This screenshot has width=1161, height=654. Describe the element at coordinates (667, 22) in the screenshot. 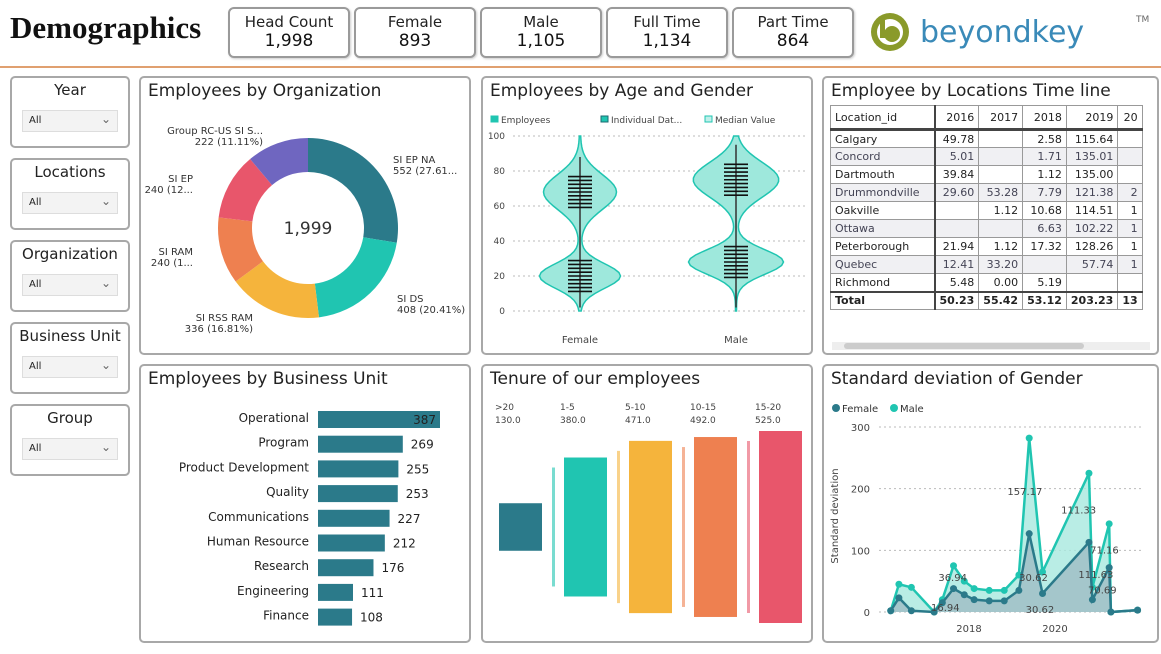

I see `kpi-label: Full Time` at that location.